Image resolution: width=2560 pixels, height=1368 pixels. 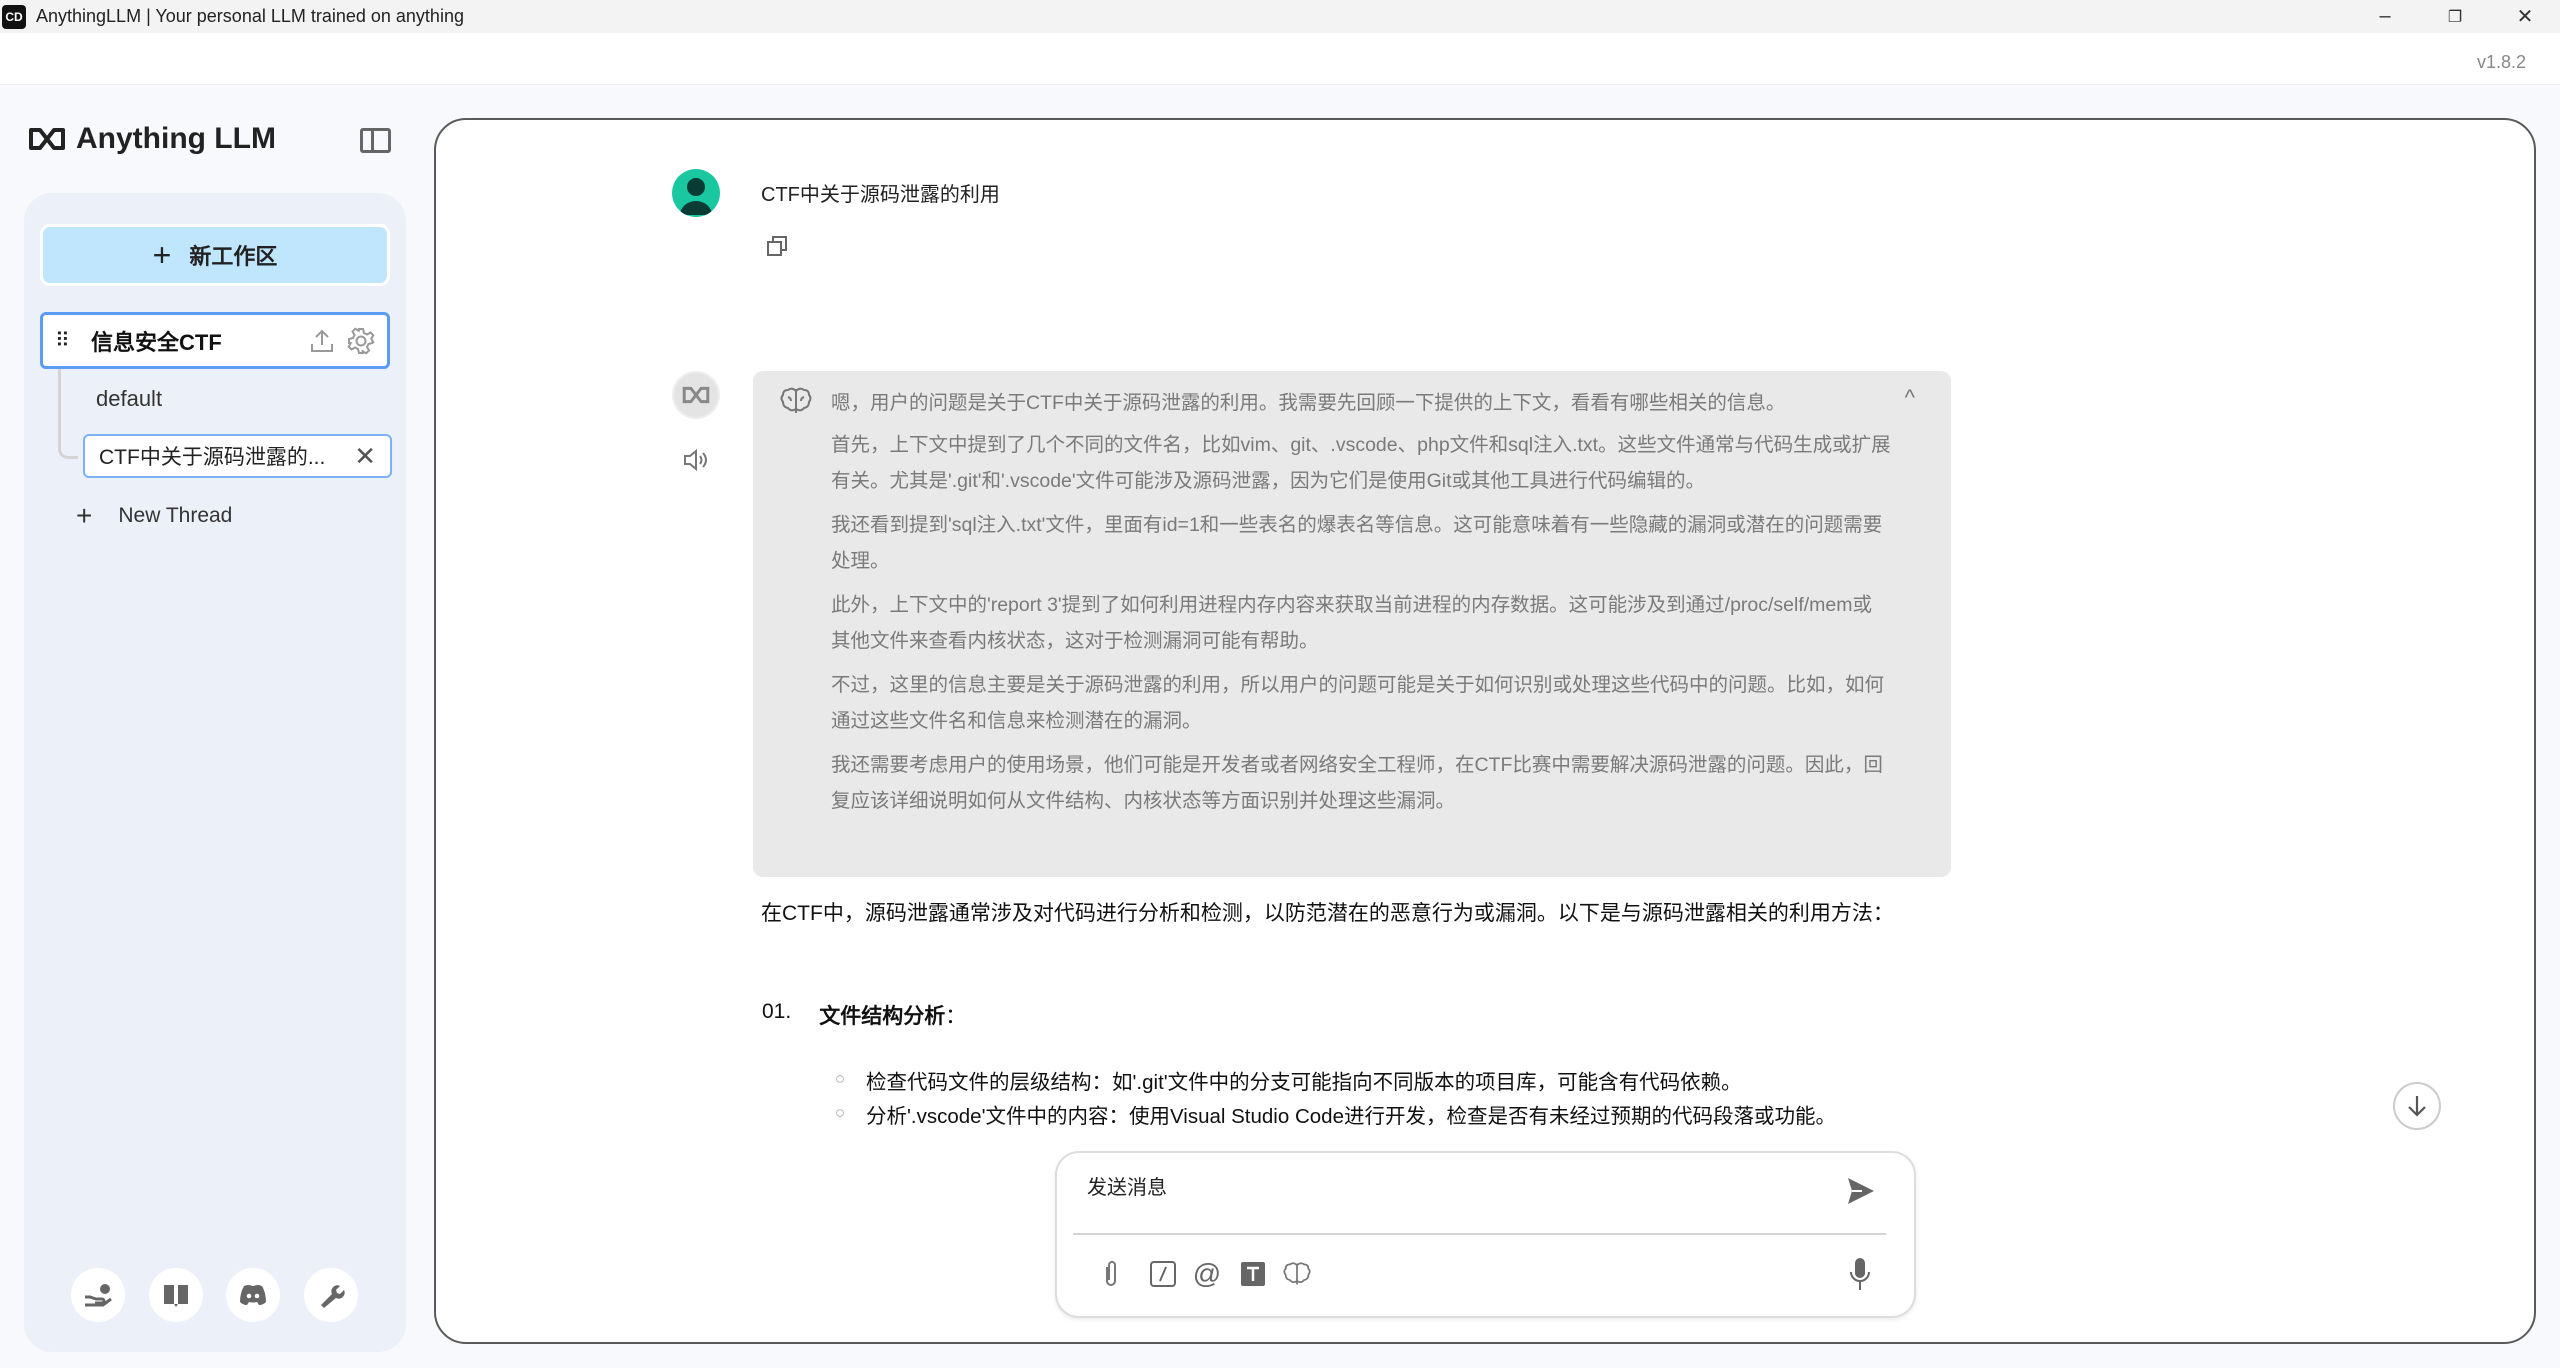 What do you see at coordinates (1910, 398) in the screenshot?
I see `collapse-chevron-icon: ^` at bounding box center [1910, 398].